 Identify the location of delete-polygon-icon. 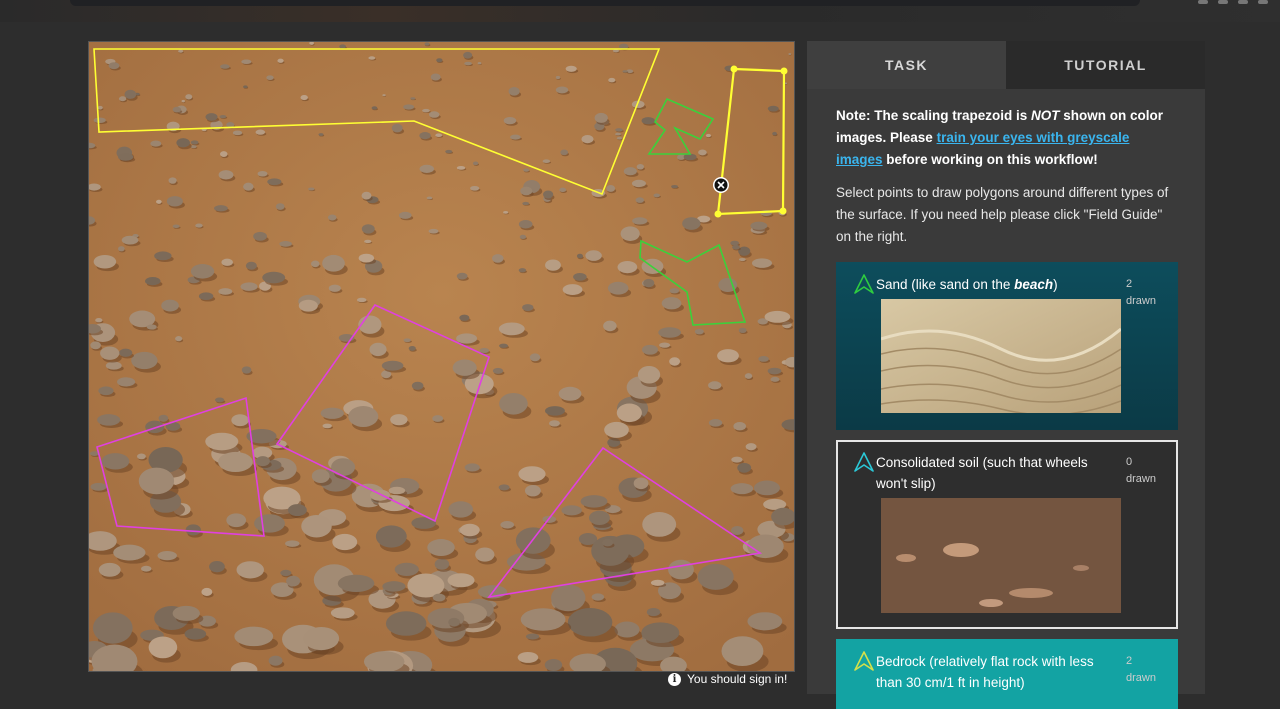
(721, 185).